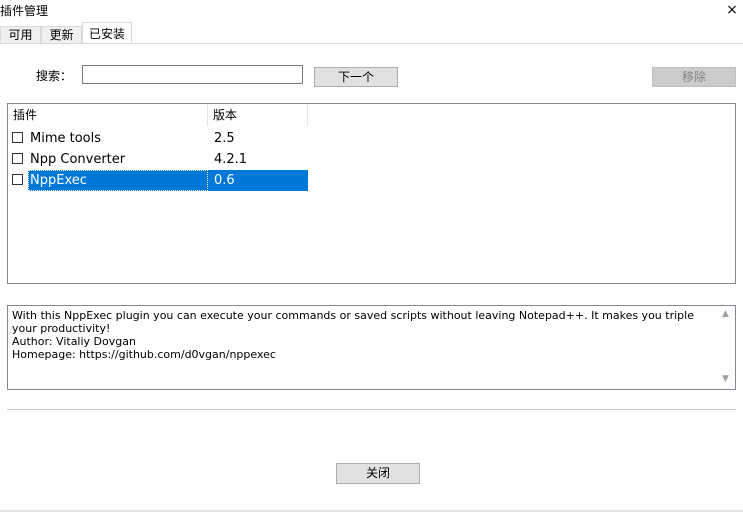 The height and width of the screenshot is (512, 743). Describe the element at coordinates (54, 76) in the screenshot. I see `search-label: 搜索：` at that location.